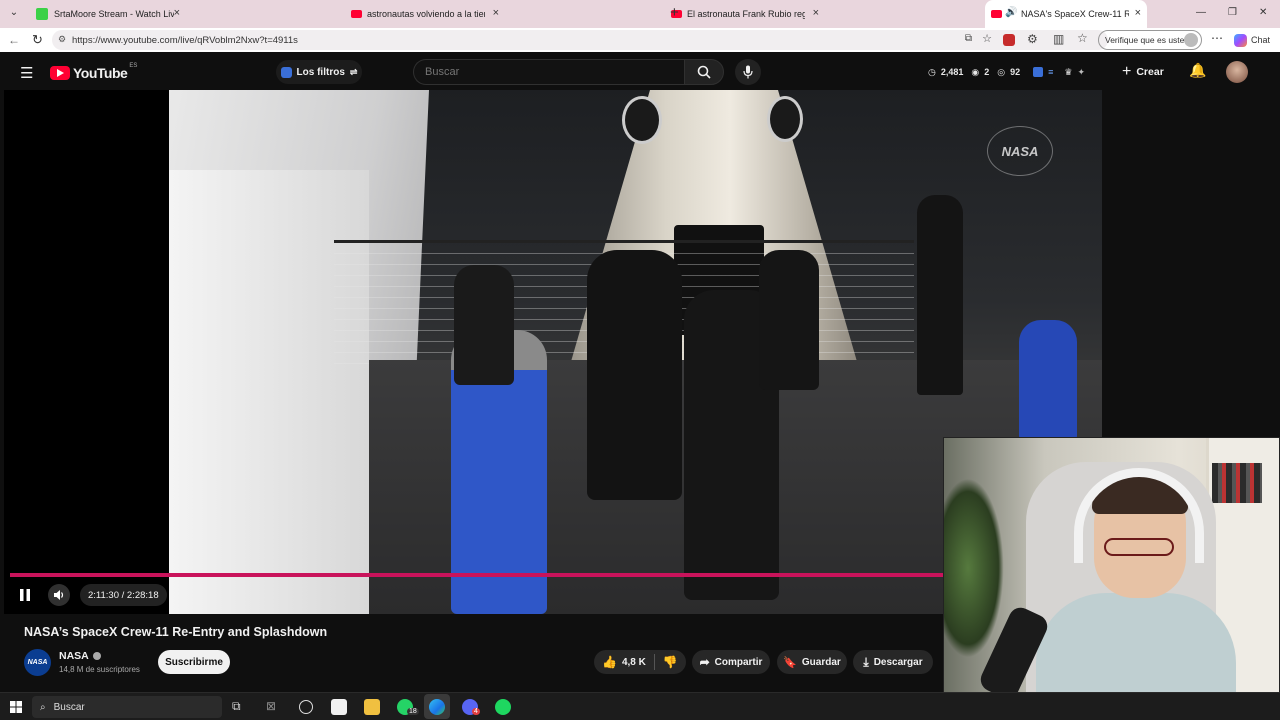 The image size is (1280, 720). What do you see at coordinates (240, 707) in the screenshot?
I see `task-view-icon: ⧉` at bounding box center [240, 707].